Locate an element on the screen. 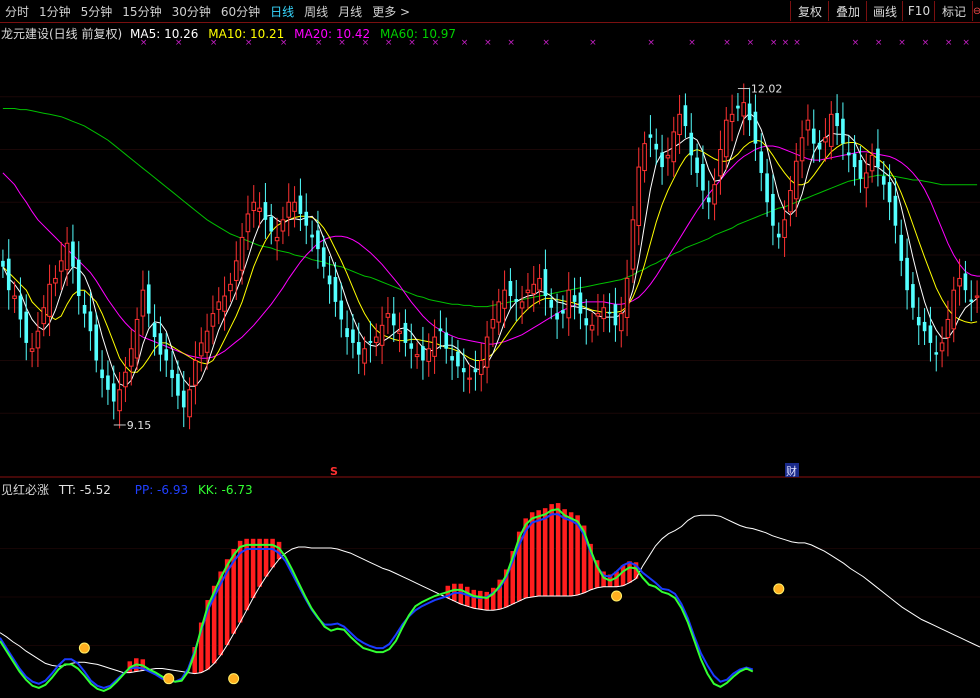  s-marker: S is located at coordinates (334, 471).